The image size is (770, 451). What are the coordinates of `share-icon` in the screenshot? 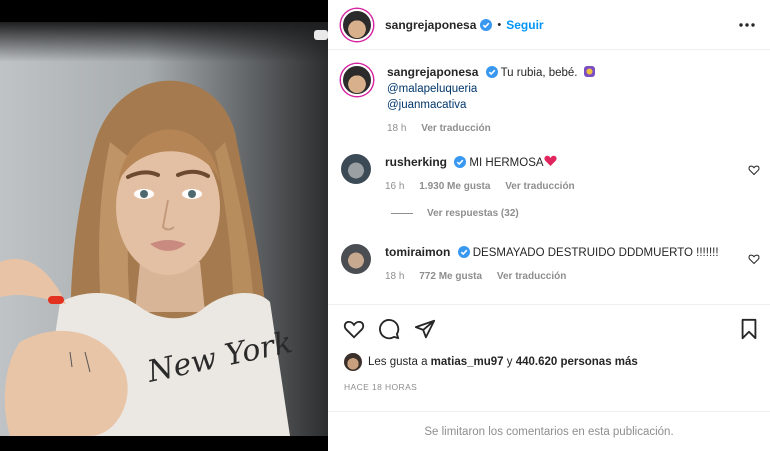 It's located at (425, 329).